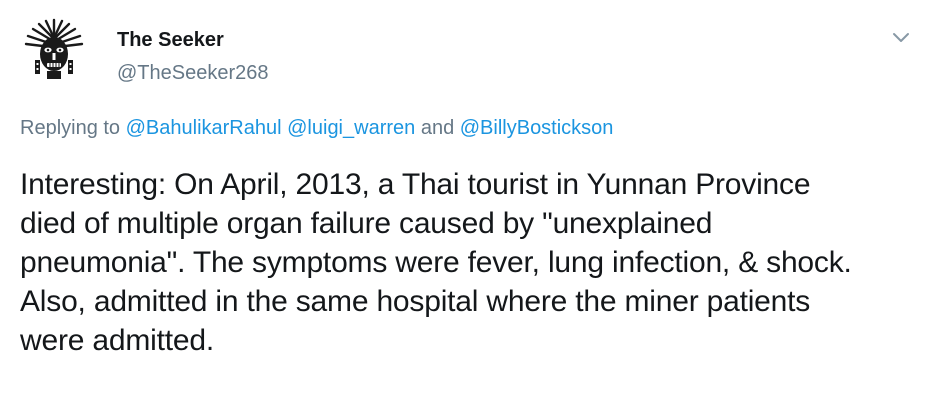  I want to click on mention-link: @BillyBostickson, so click(537, 128).